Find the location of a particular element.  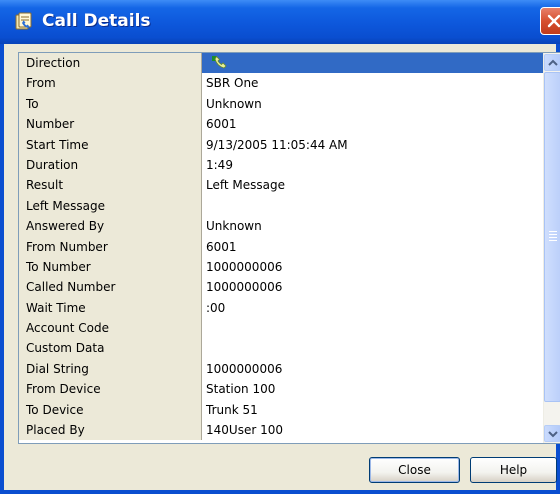

detail-row: Number 6001 is located at coordinates (281, 124).